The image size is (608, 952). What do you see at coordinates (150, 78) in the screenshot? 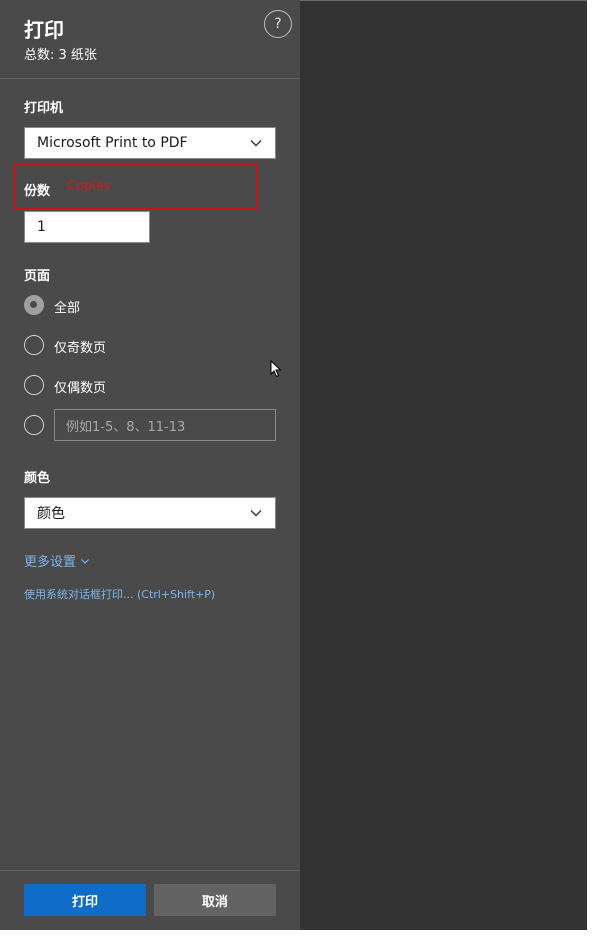
I see `header-divider` at bounding box center [150, 78].